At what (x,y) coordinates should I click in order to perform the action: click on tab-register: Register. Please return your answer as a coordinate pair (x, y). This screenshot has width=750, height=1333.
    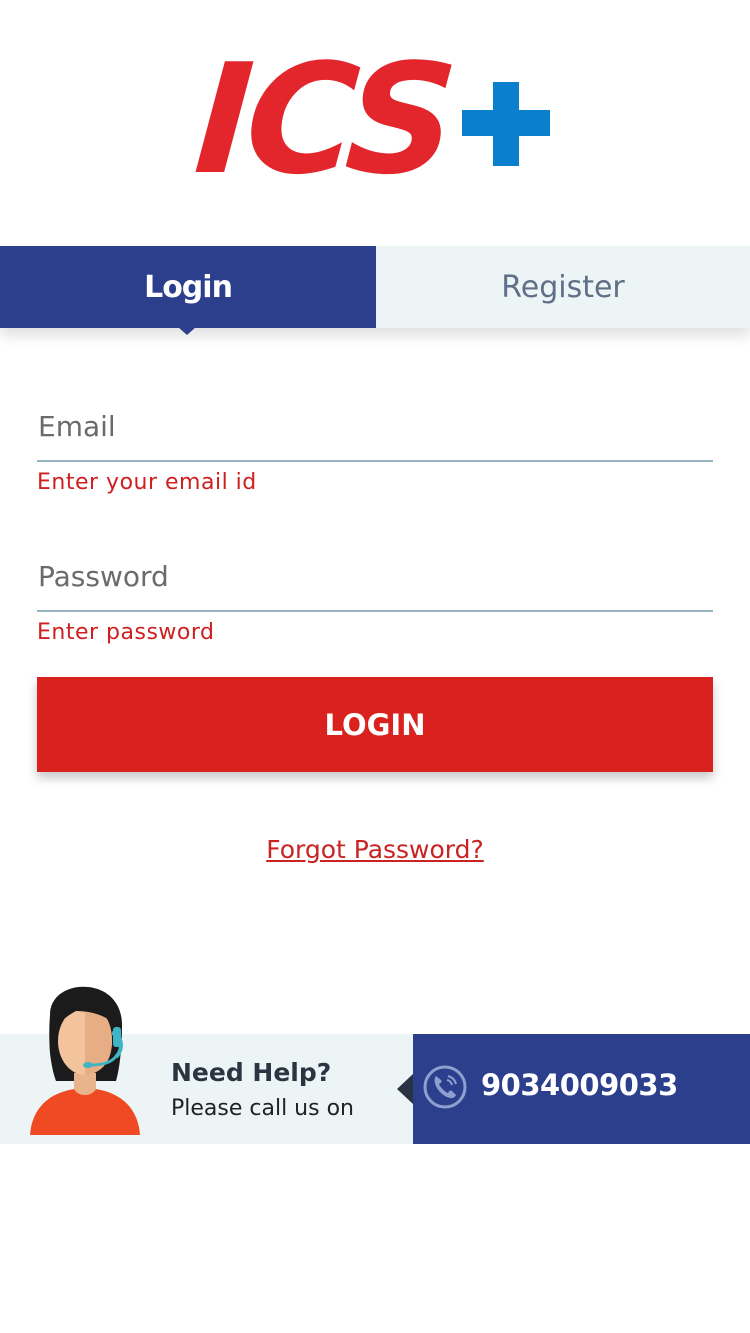
    Looking at the image, I should click on (563, 287).